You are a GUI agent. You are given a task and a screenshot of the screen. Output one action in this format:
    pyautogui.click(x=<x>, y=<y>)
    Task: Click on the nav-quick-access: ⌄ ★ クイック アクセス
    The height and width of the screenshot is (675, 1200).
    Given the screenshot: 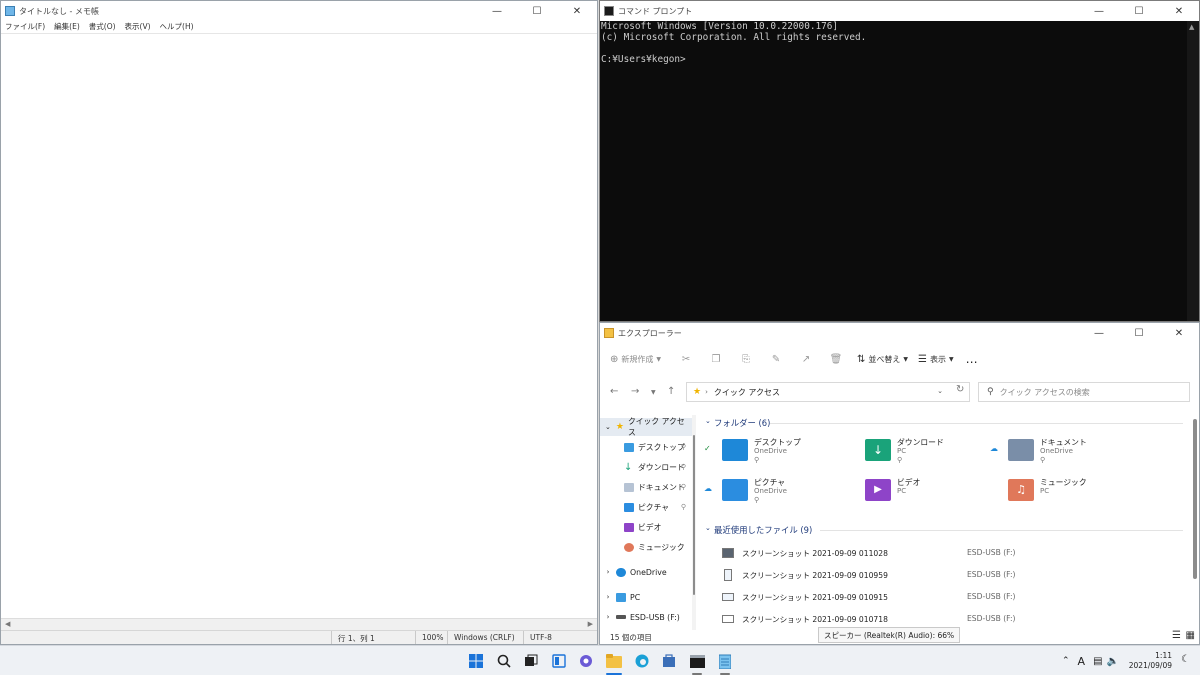 What is the action you would take?
    pyautogui.click(x=646, y=427)
    